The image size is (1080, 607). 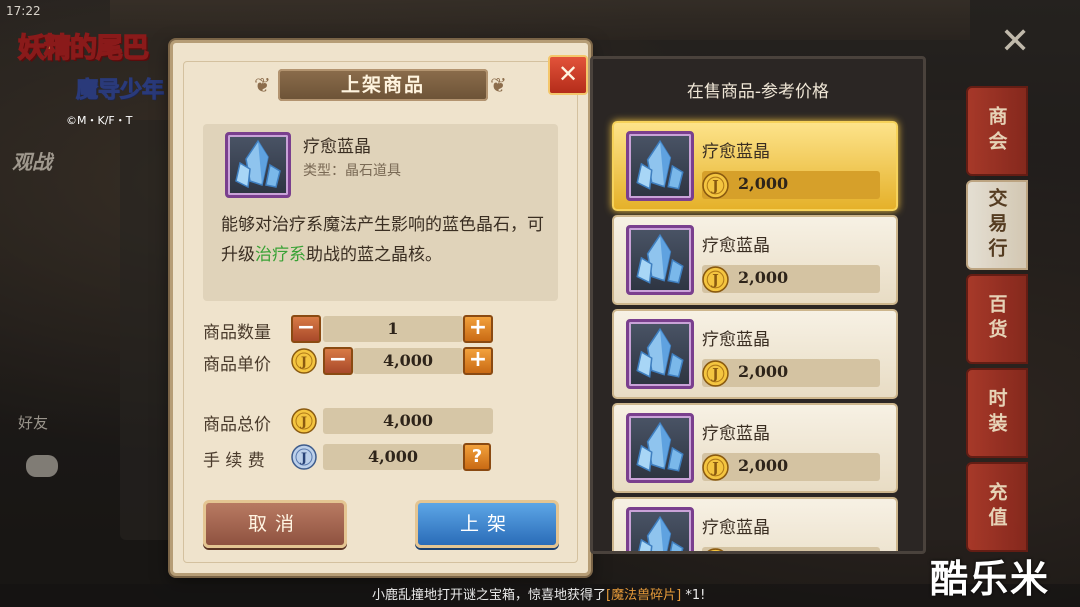 I want to click on price-minus-button: −, so click(x=338, y=361).